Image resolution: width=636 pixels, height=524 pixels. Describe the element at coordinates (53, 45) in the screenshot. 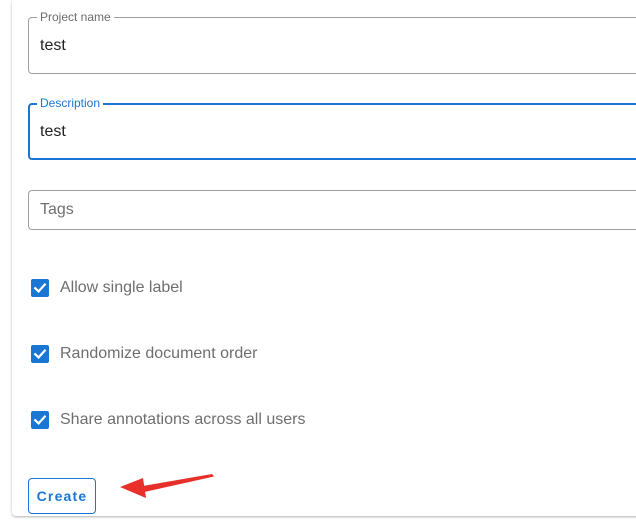

I see `project-name-value: test` at that location.